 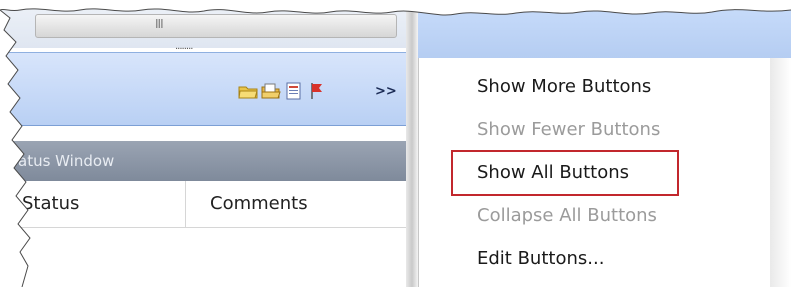 What do you see at coordinates (50, 203) in the screenshot?
I see `column-header-status: Status` at bounding box center [50, 203].